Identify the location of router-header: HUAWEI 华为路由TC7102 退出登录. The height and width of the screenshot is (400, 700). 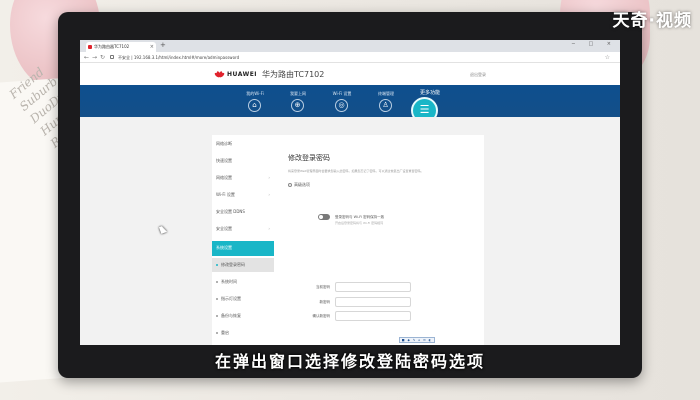
(350, 74).